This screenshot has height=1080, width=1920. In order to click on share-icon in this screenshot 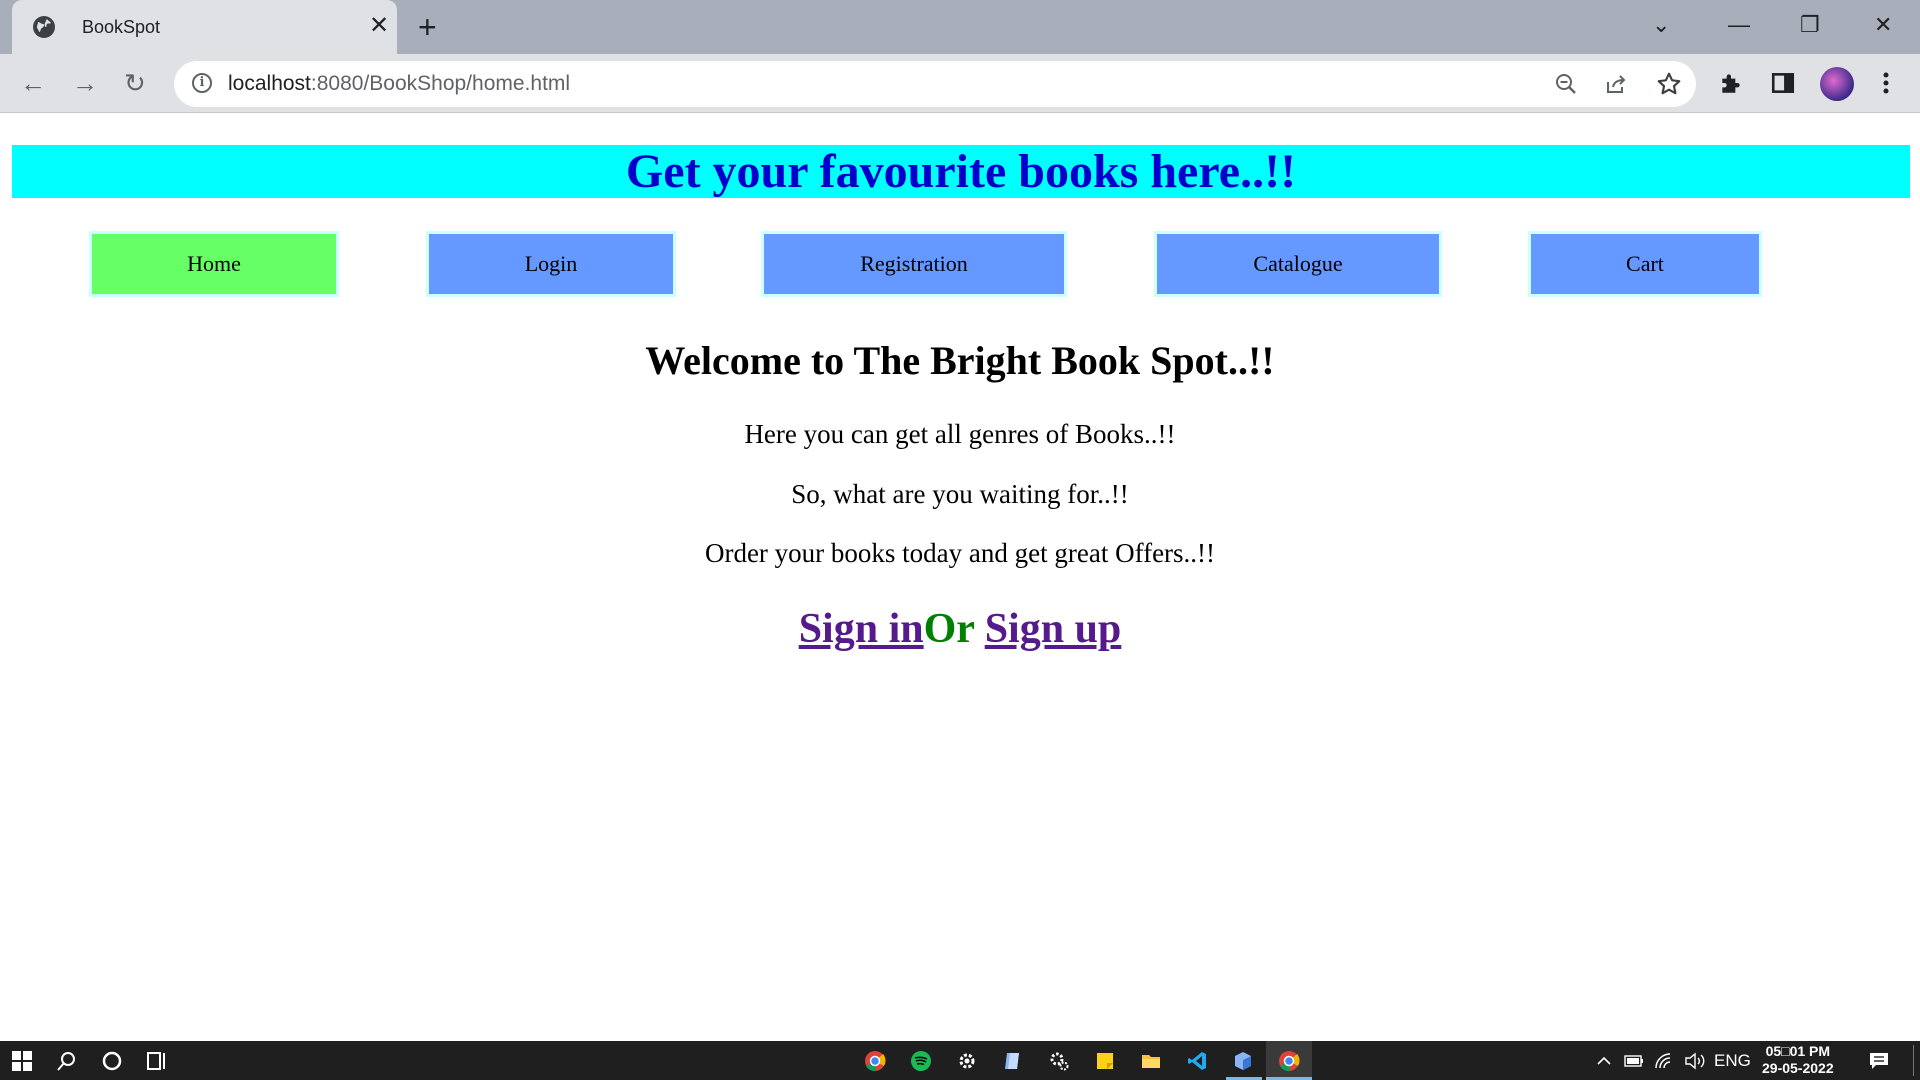, I will do `click(1616, 84)`.